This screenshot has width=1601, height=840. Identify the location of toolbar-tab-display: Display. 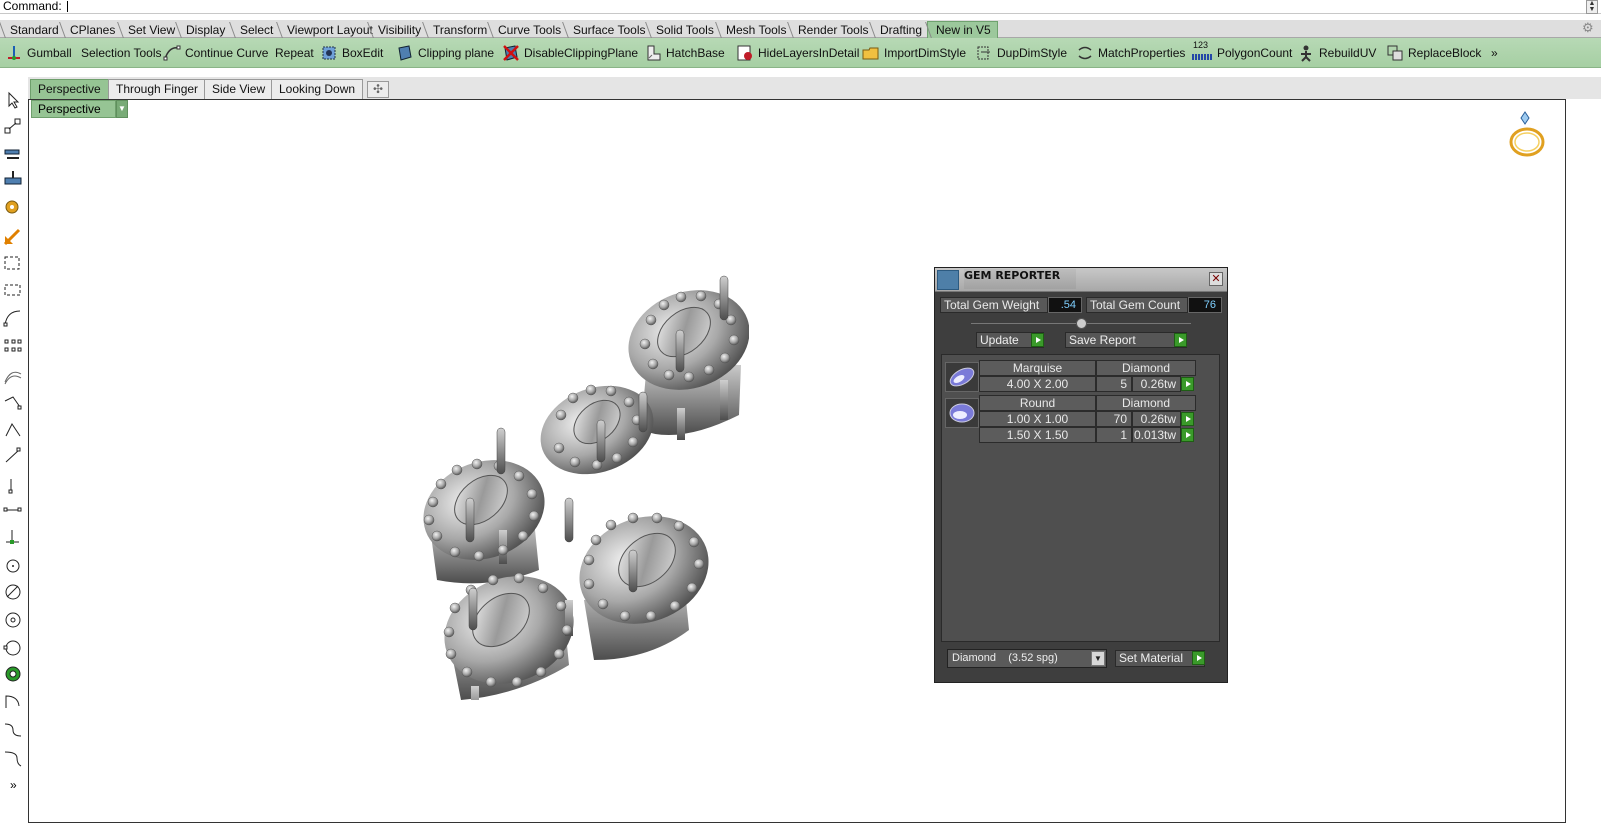
(204, 30).